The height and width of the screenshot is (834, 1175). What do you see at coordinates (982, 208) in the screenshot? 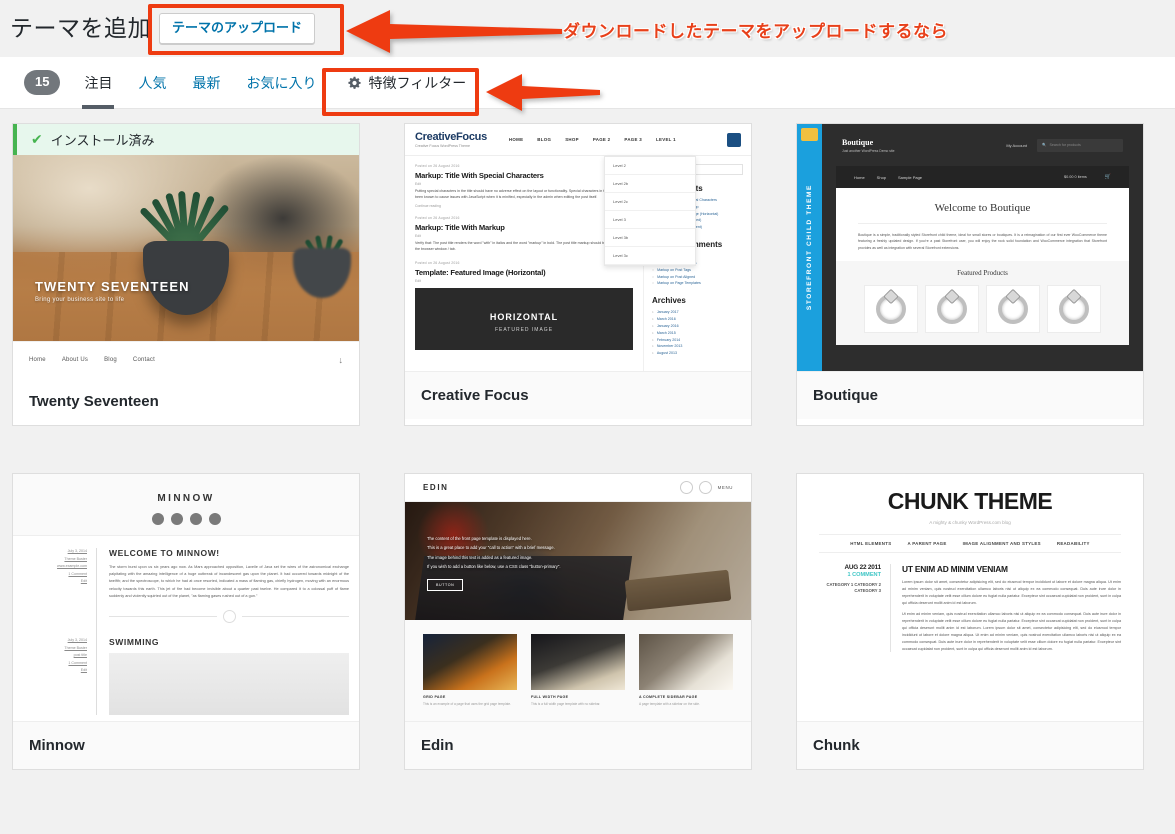
I see `preview-welcome-title: Welcome to Boutique` at bounding box center [982, 208].